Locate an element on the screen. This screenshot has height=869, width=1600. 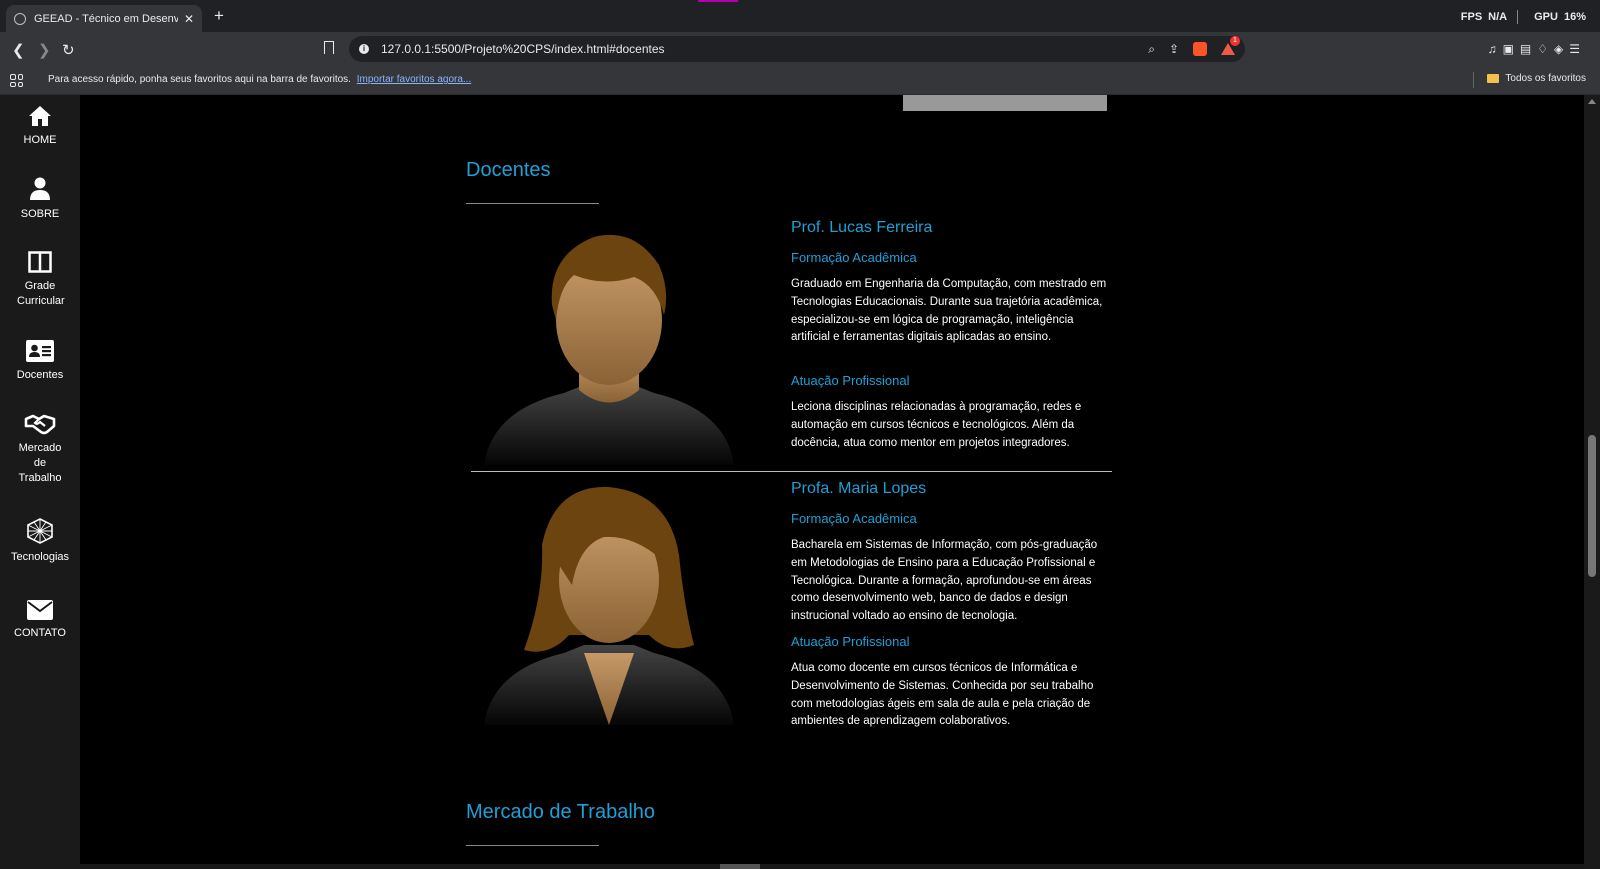
professor-avatar-male is located at coordinates (609, 349).